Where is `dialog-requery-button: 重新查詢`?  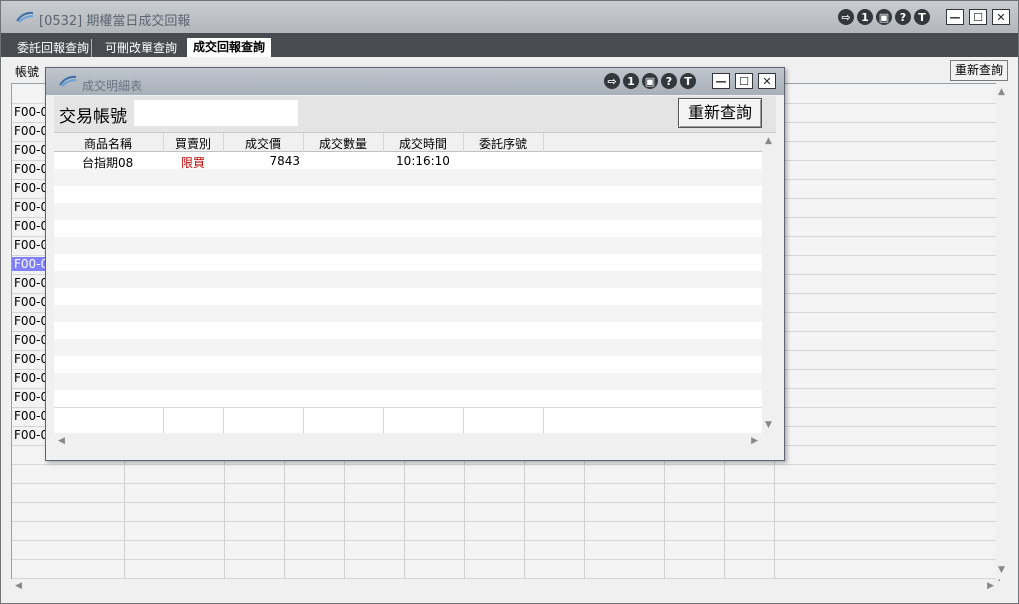
dialog-requery-button: 重新查詢 is located at coordinates (720, 113).